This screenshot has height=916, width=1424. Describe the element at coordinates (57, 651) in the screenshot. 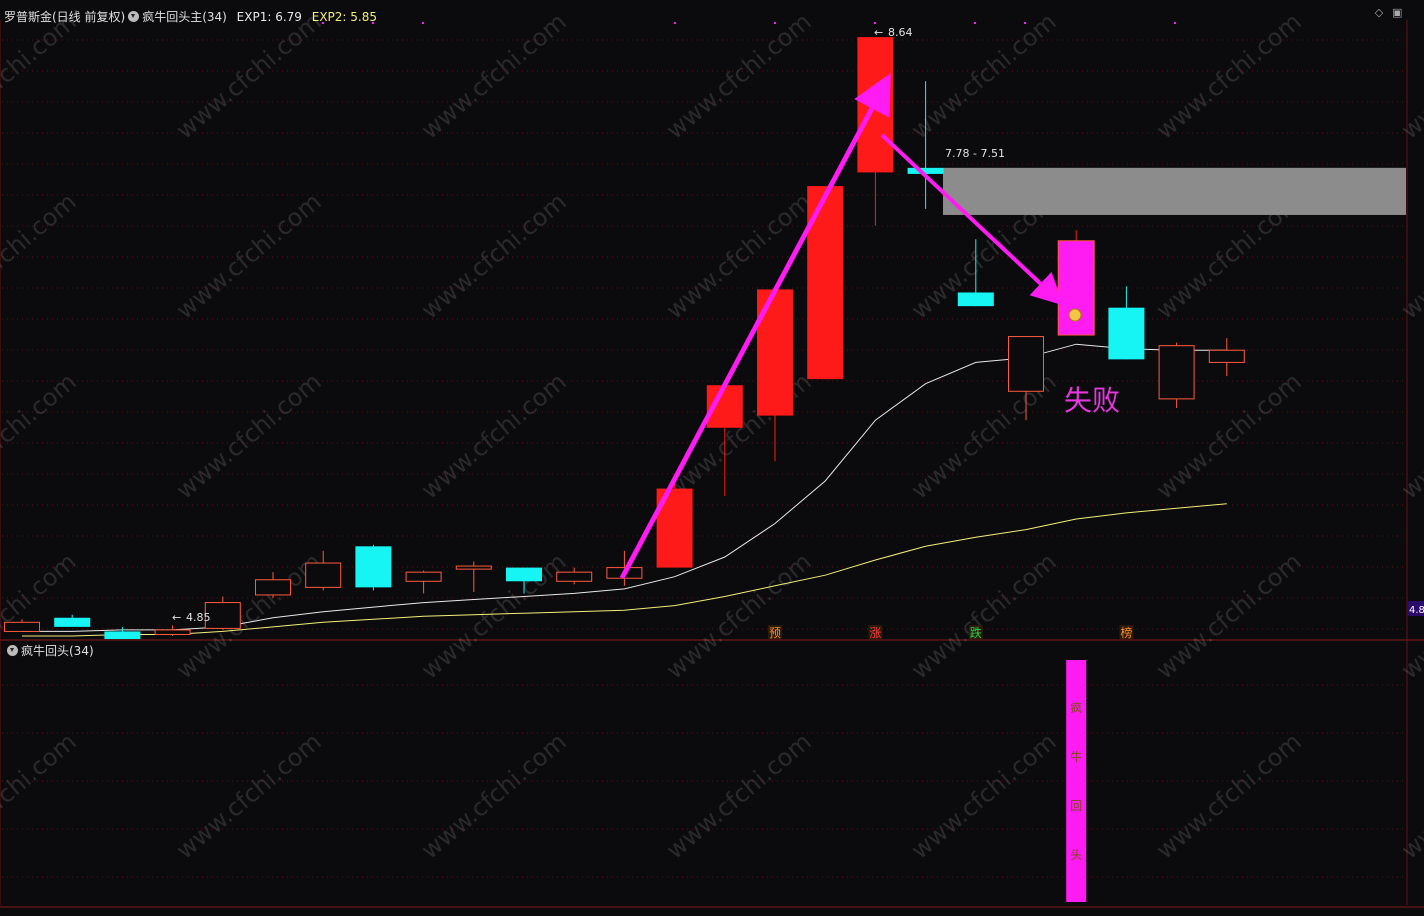

I see `sub-indicator-name: 疯牛回头(34)` at that location.